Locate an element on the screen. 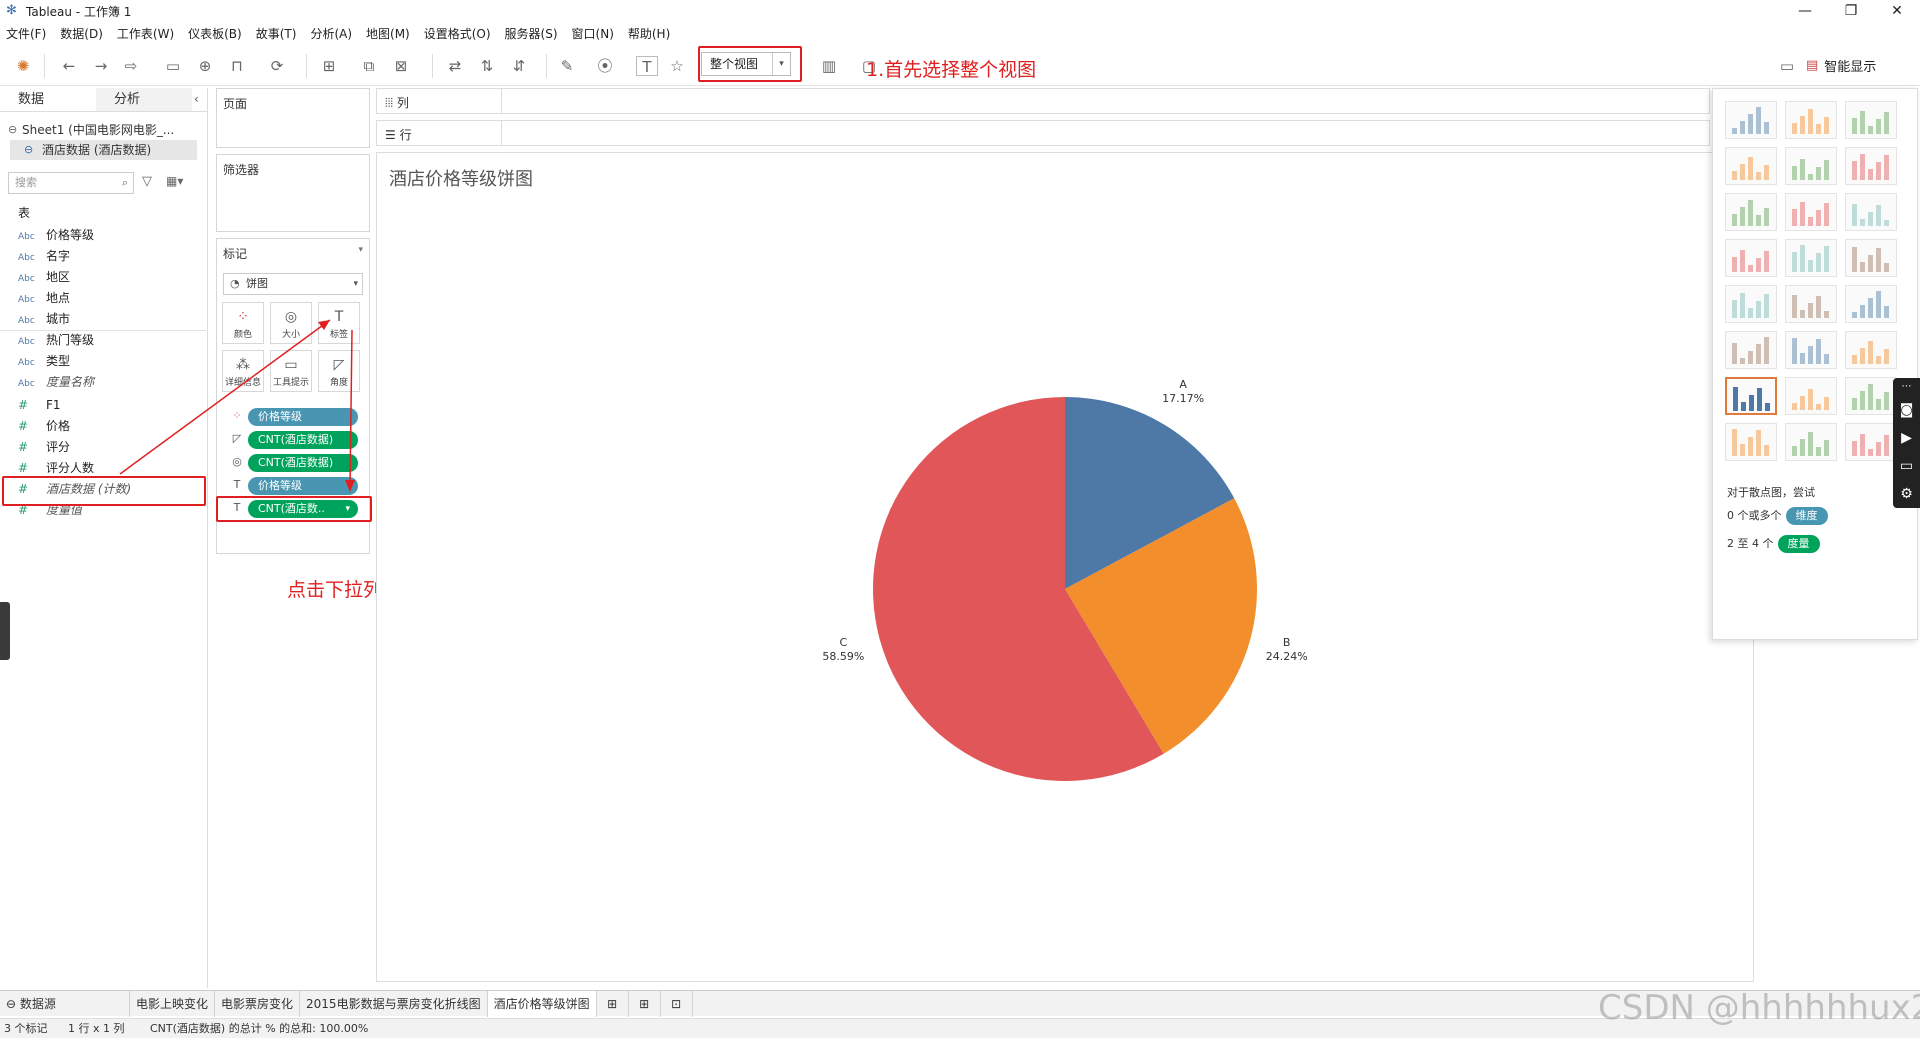  pie-label-percent: 58.59% is located at coordinates (843, 657).